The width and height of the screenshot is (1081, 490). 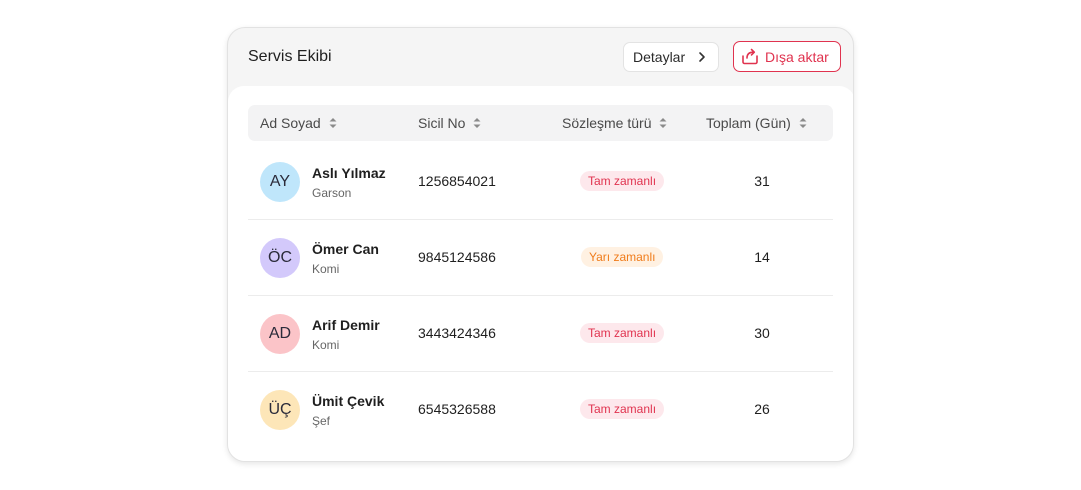 What do you see at coordinates (702, 57) in the screenshot?
I see `chevron-right-icon` at bounding box center [702, 57].